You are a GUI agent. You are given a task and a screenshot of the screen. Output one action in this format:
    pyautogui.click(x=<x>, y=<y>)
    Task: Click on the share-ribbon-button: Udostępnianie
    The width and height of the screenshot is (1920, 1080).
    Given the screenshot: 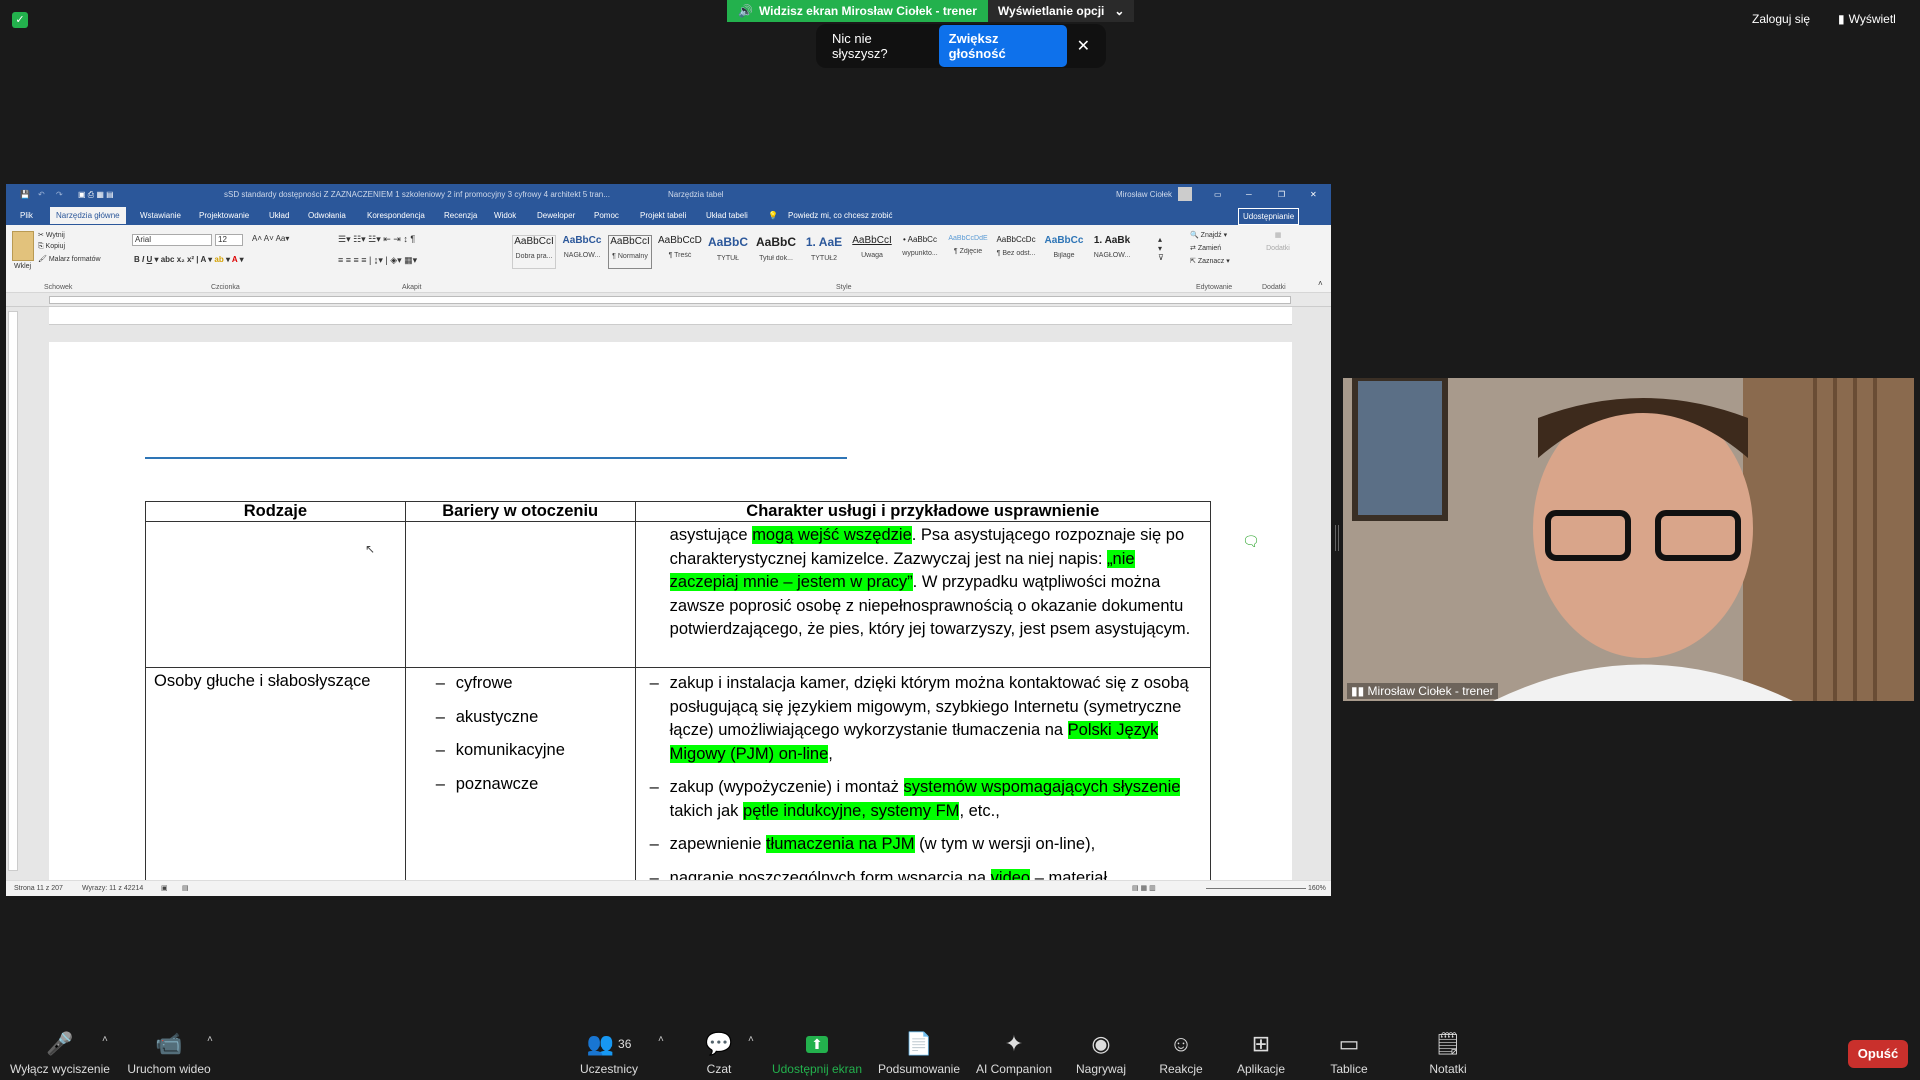 What is the action you would take?
    pyautogui.click(x=1269, y=216)
    